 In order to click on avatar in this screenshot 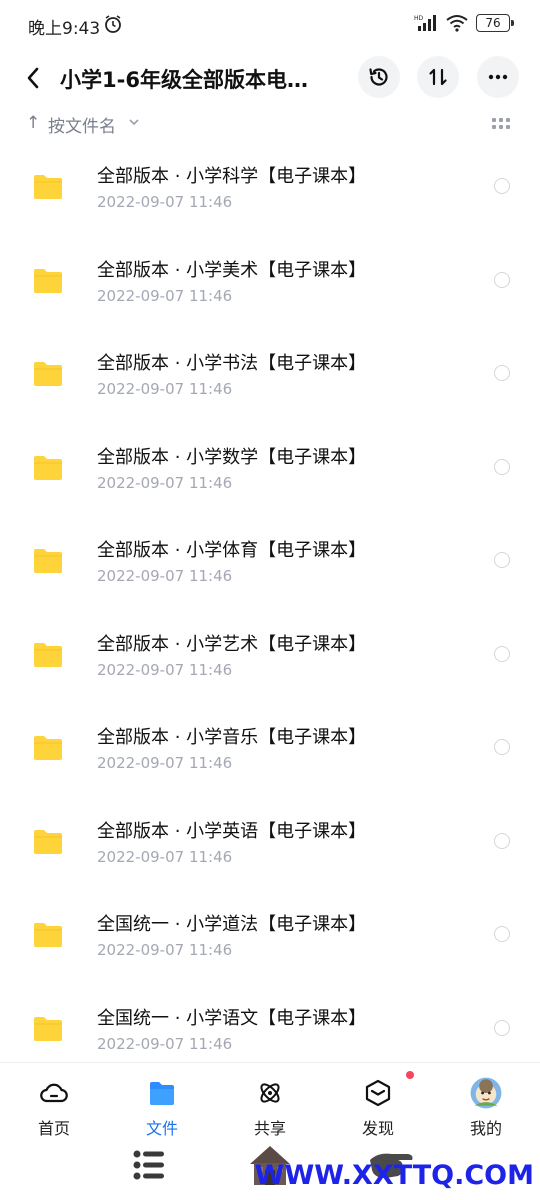, I will do `click(486, 1093)`.